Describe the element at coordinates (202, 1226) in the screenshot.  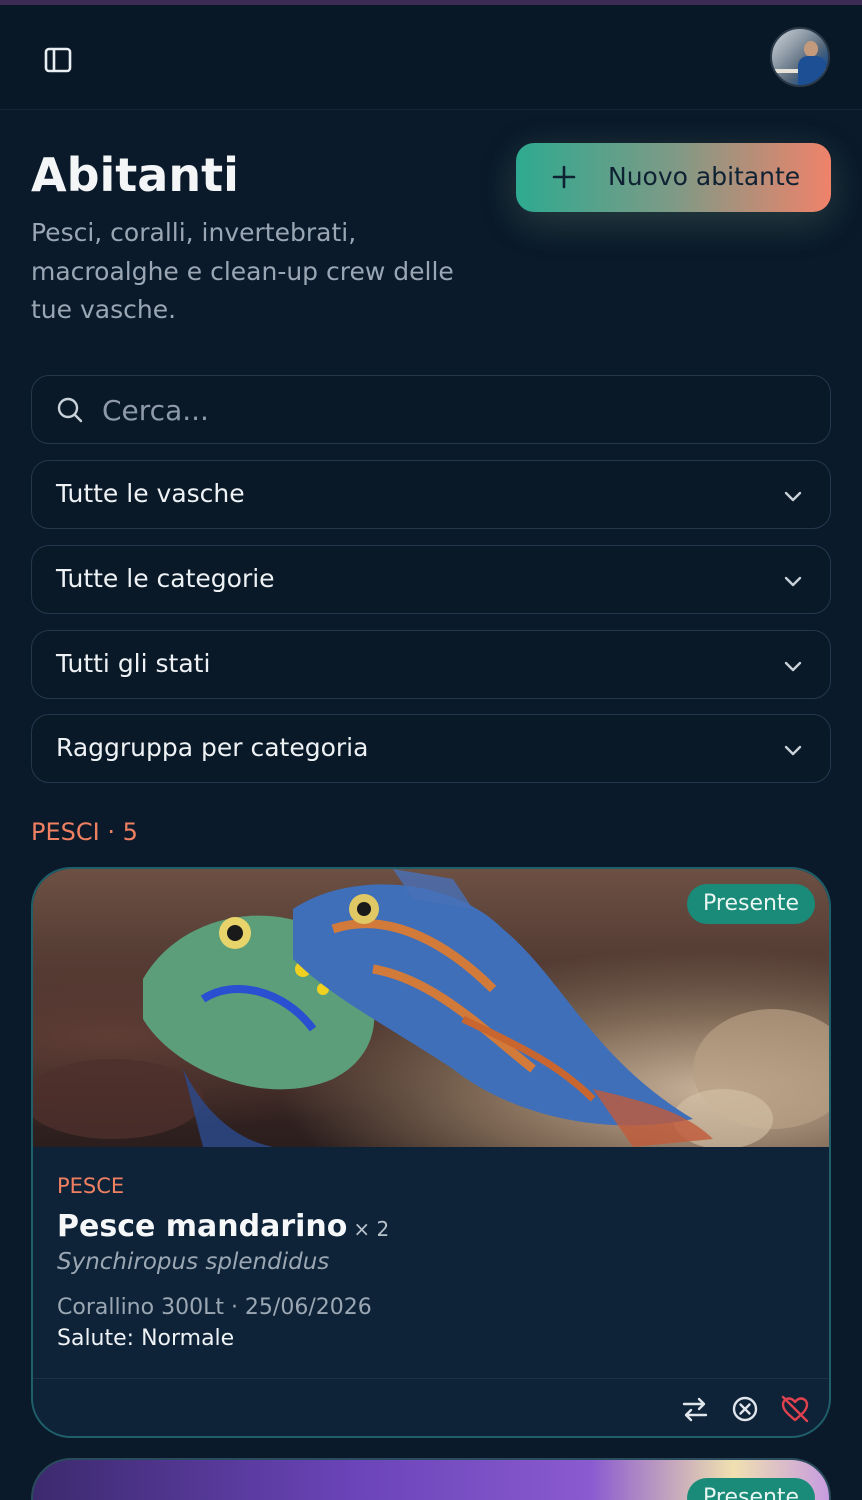
I see `inhabitant-name: Pesce mandarino` at that location.